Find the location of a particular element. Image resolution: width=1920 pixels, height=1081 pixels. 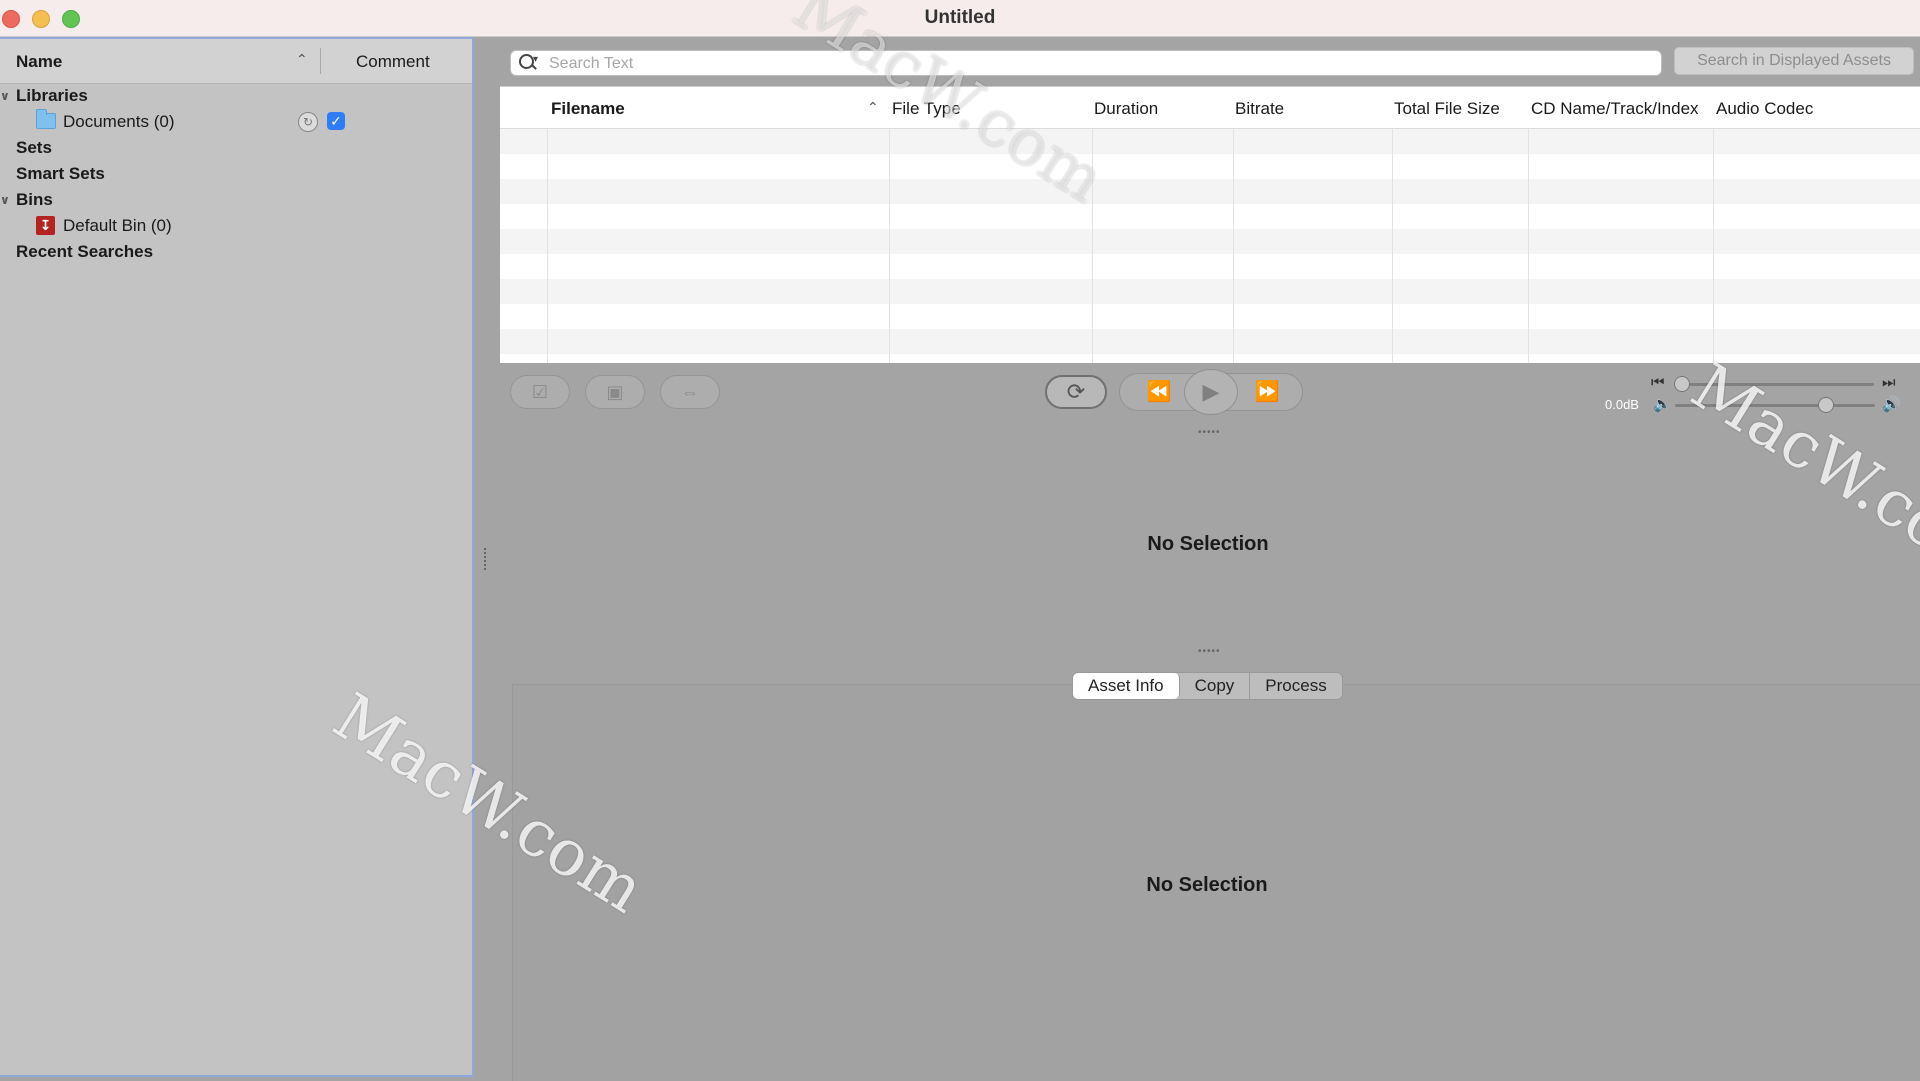

sidebar-item-label: Documents (0) is located at coordinates (119, 121).